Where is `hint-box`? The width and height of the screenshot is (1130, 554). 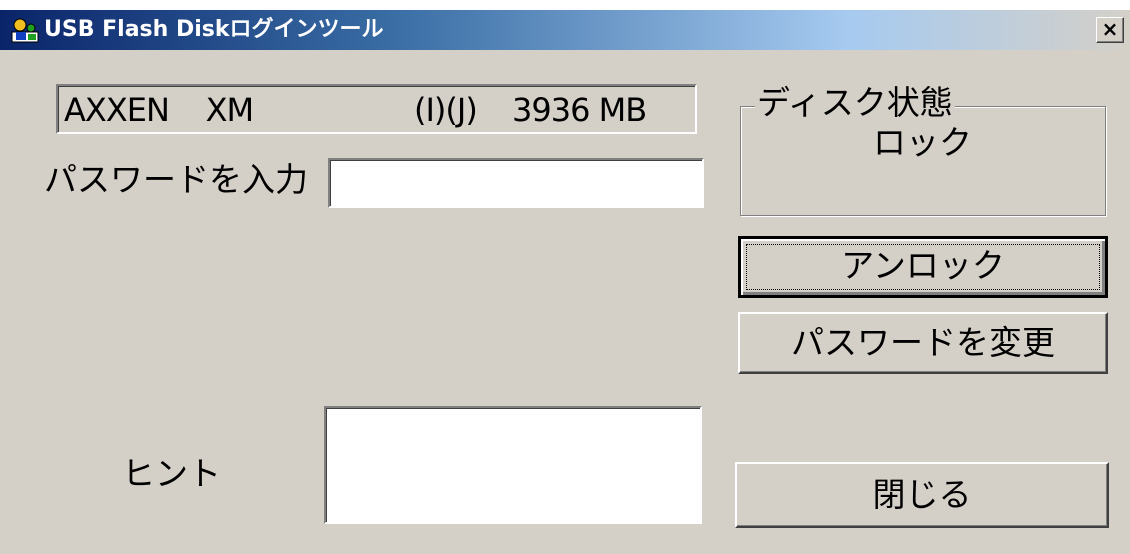 hint-box is located at coordinates (513, 465).